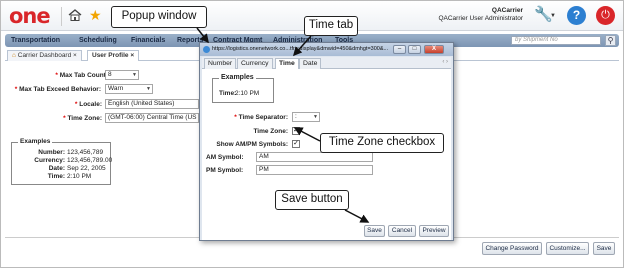  Describe the element at coordinates (445, 62) in the screenshot. I see `tab-scroll-arrows: ‹ ›` at that location.